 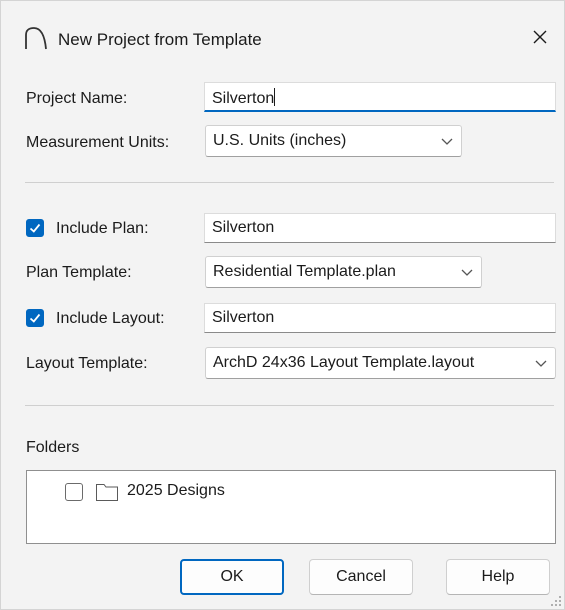 I want to click on ok-button: OK, so click(x=232, y=577).